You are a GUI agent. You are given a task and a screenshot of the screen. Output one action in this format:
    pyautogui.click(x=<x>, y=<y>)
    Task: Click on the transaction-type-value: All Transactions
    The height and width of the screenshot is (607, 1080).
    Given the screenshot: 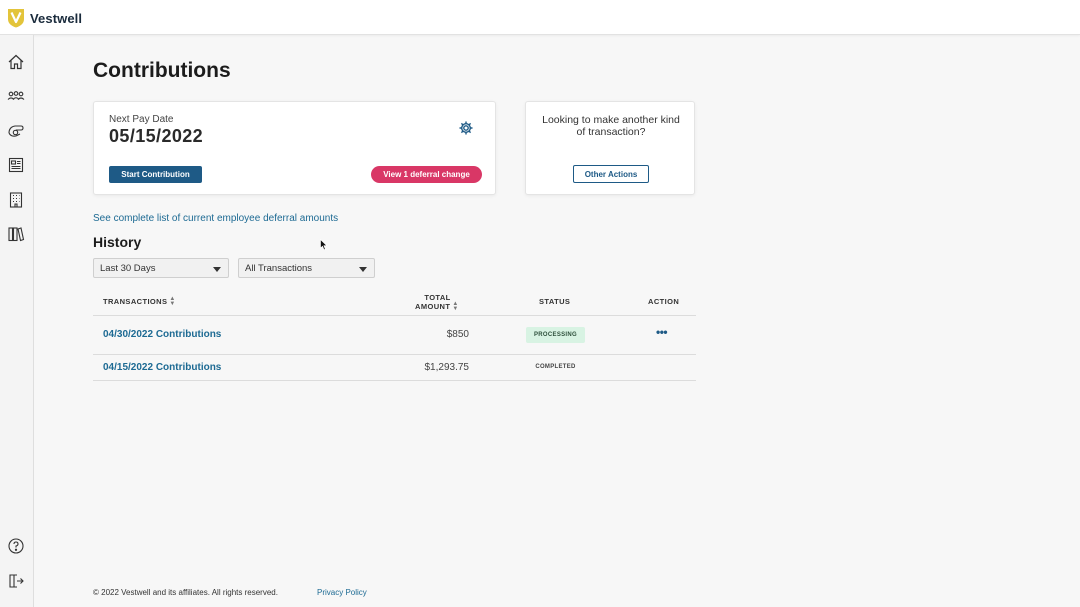 What is the action you would take?
    pyautogui.click(x=279, y=268)
    